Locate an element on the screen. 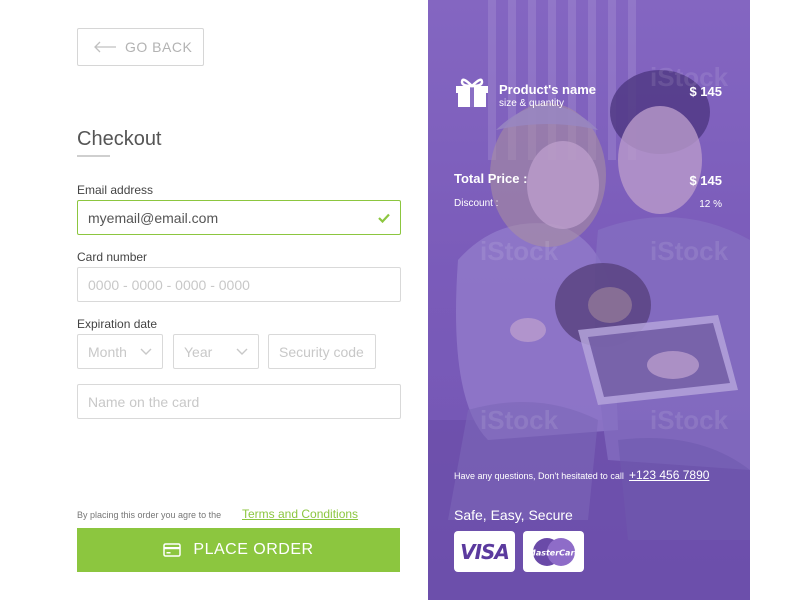  check-icon is located at coordinates (384, 218).